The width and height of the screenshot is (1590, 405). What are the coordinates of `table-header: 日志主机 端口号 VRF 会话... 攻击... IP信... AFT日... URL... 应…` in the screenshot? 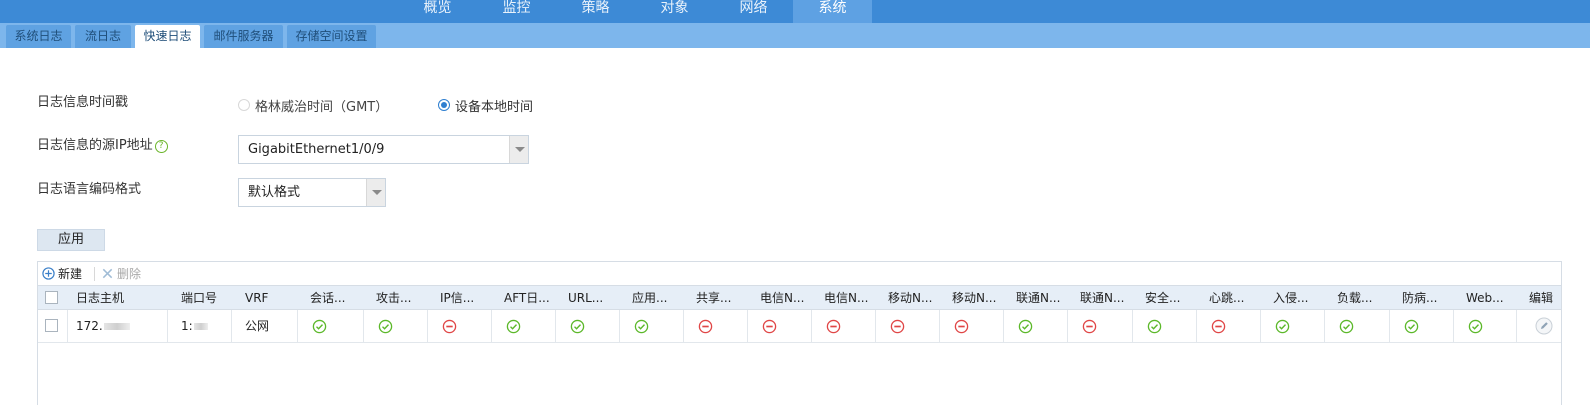 It's located at (799, 297).